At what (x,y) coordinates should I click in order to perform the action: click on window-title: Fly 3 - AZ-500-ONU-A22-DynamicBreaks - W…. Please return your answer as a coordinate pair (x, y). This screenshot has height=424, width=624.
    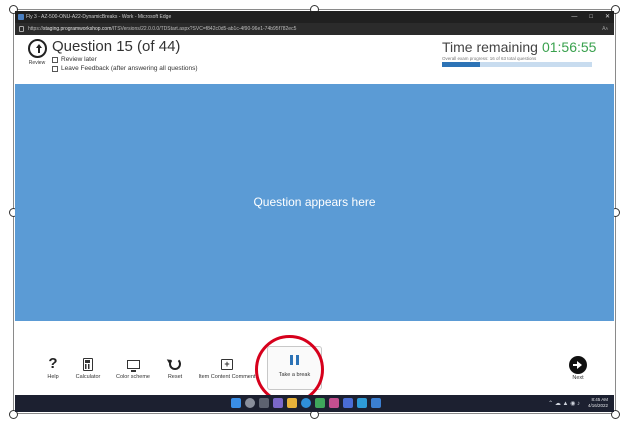
    Looking at the image, I should click on (99, 17).